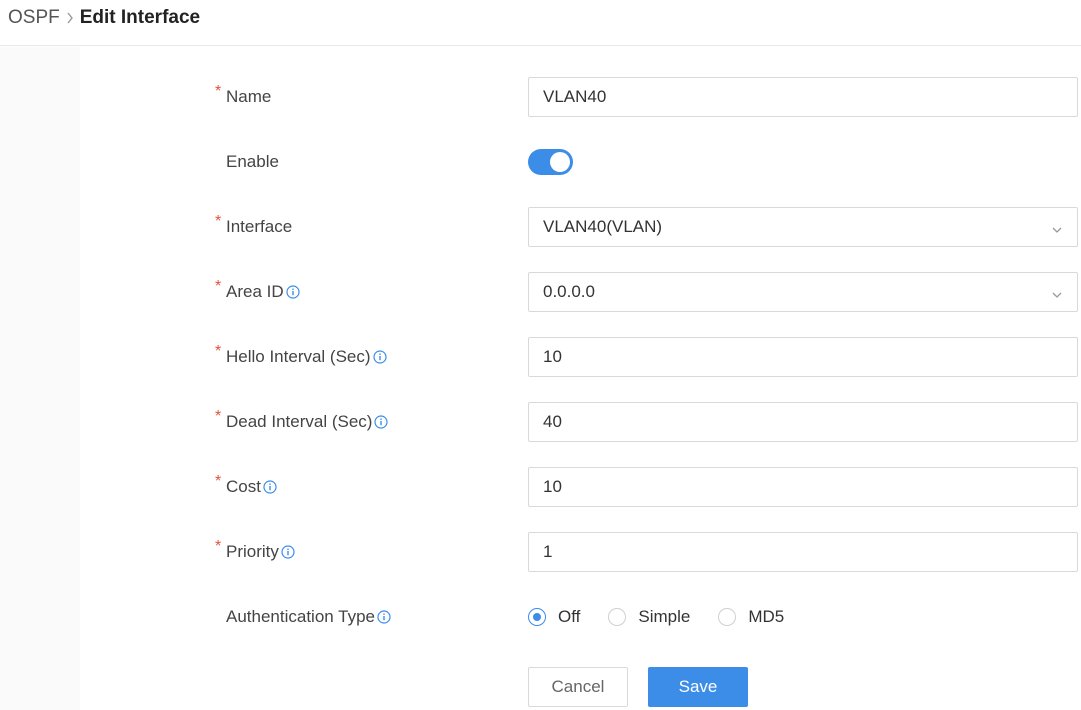  What do you see at coordinates (603, 226) in the screenshot?
I see `interface-select-value: VLAN40(VLAN)` at bounding box center [603, 226].